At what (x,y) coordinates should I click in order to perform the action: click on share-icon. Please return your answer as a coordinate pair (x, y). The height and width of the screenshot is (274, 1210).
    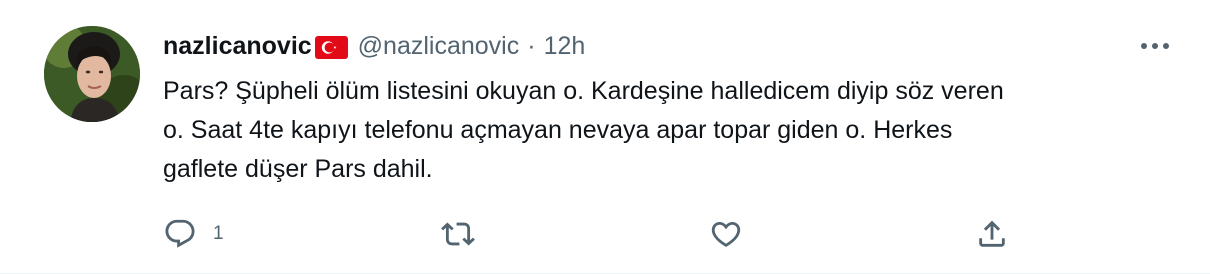
    Looking at the image, I should click on (992, 233).